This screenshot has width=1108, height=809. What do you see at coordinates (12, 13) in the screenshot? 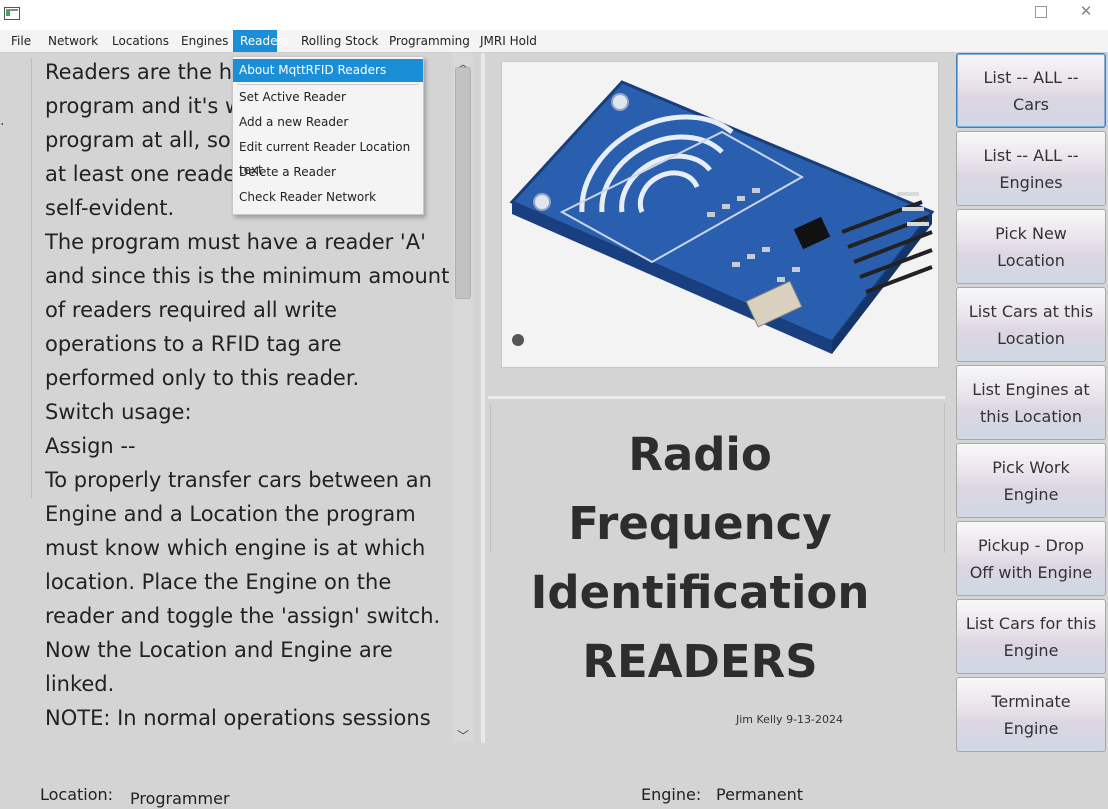
I see `app-icon` at bounding box center [12, 13].